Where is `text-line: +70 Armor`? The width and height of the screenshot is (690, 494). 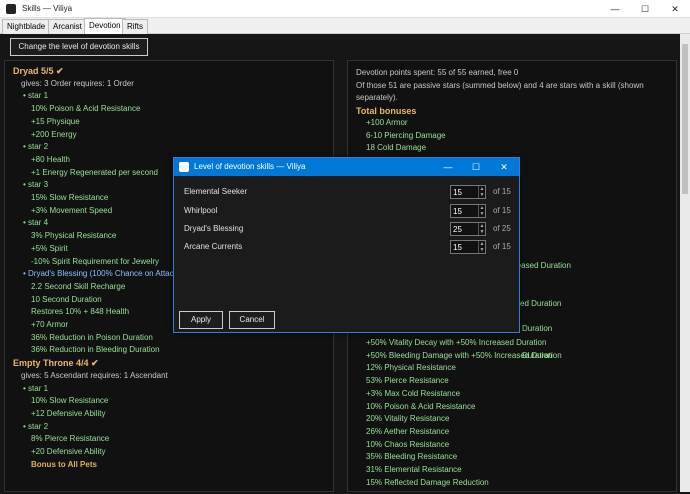
text-line: +70 Armor is located at coordinates (50, 324).